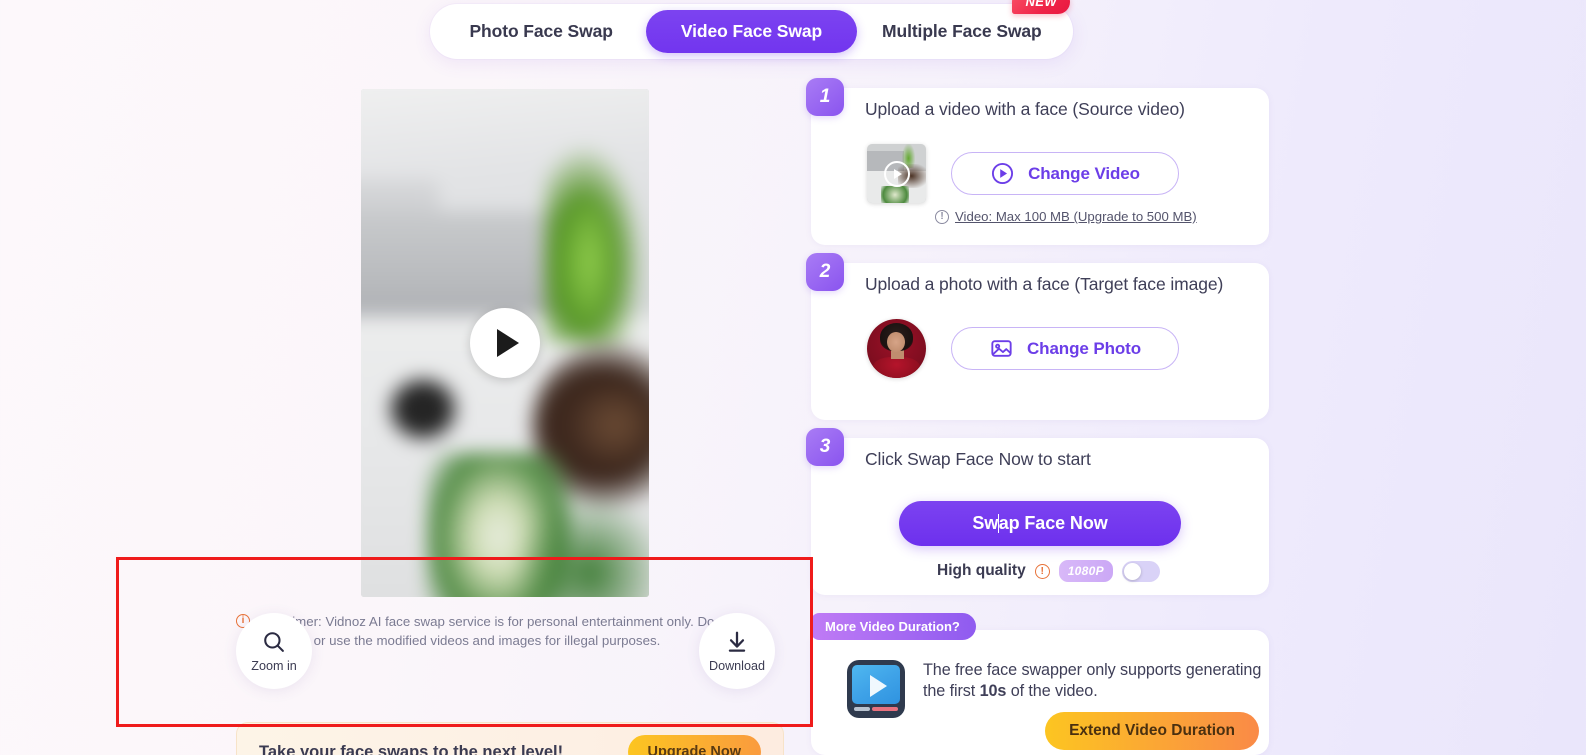 Image resolution: width=1586 pixels, height=755 pixels. I want to click on more-video-duration-tag: More Video Duration?, so click(893, 626).